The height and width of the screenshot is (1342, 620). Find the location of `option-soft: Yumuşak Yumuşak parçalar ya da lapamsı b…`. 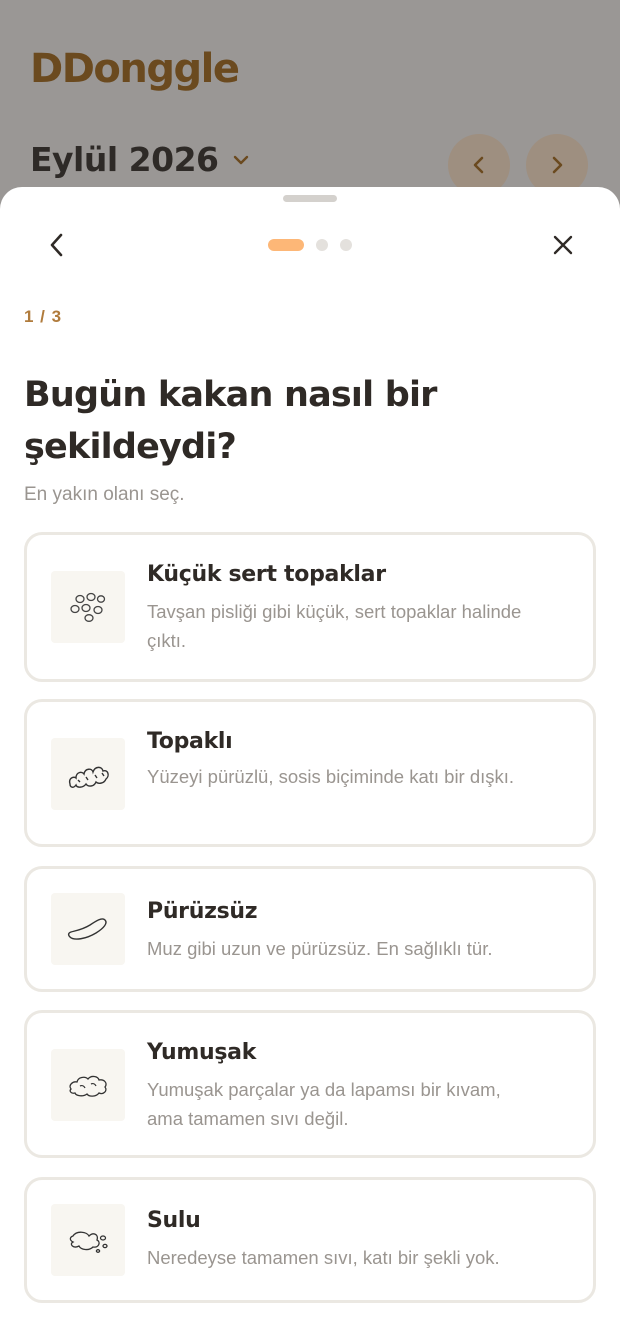

option-soft: Yumuşak Yumuşak parçalar ya da lapamsı b… is located at coordinates (310, 1084).